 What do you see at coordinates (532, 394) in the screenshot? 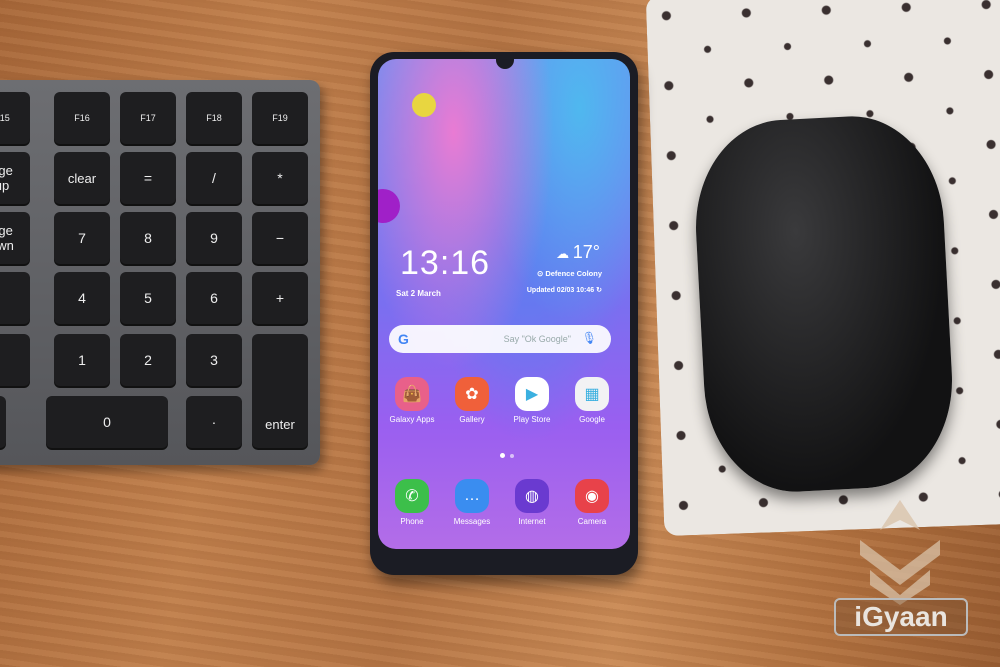
I see `play-store-icon: ▶` at bounding box center [532, 394].